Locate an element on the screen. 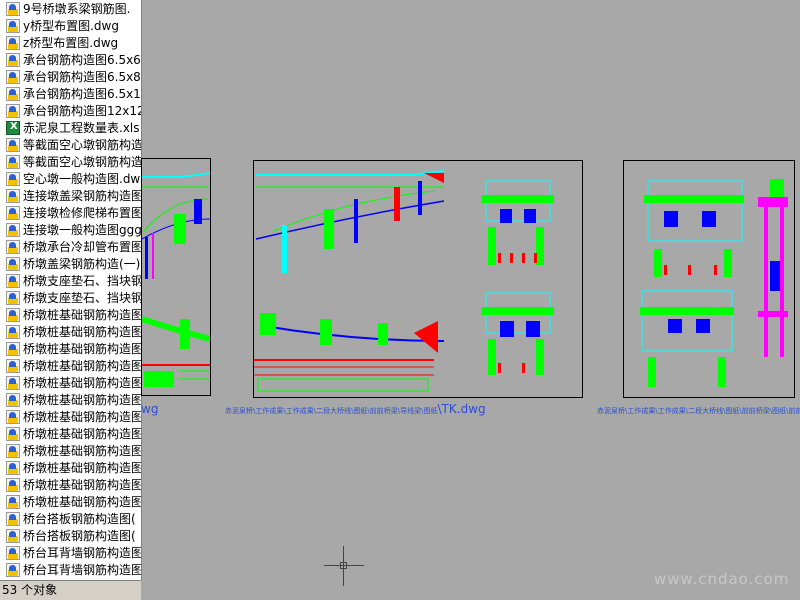  file-name: 桥台搭板钢筋构造图( is located at coordinates (79, 519).